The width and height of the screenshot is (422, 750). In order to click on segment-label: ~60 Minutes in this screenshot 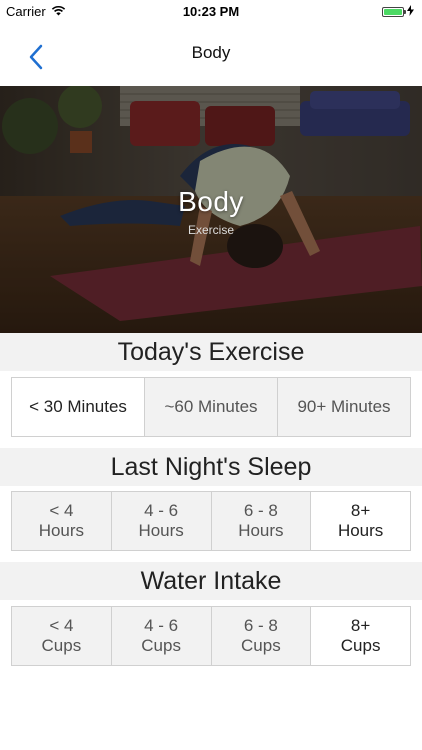, I will do `click(211, 406)`.